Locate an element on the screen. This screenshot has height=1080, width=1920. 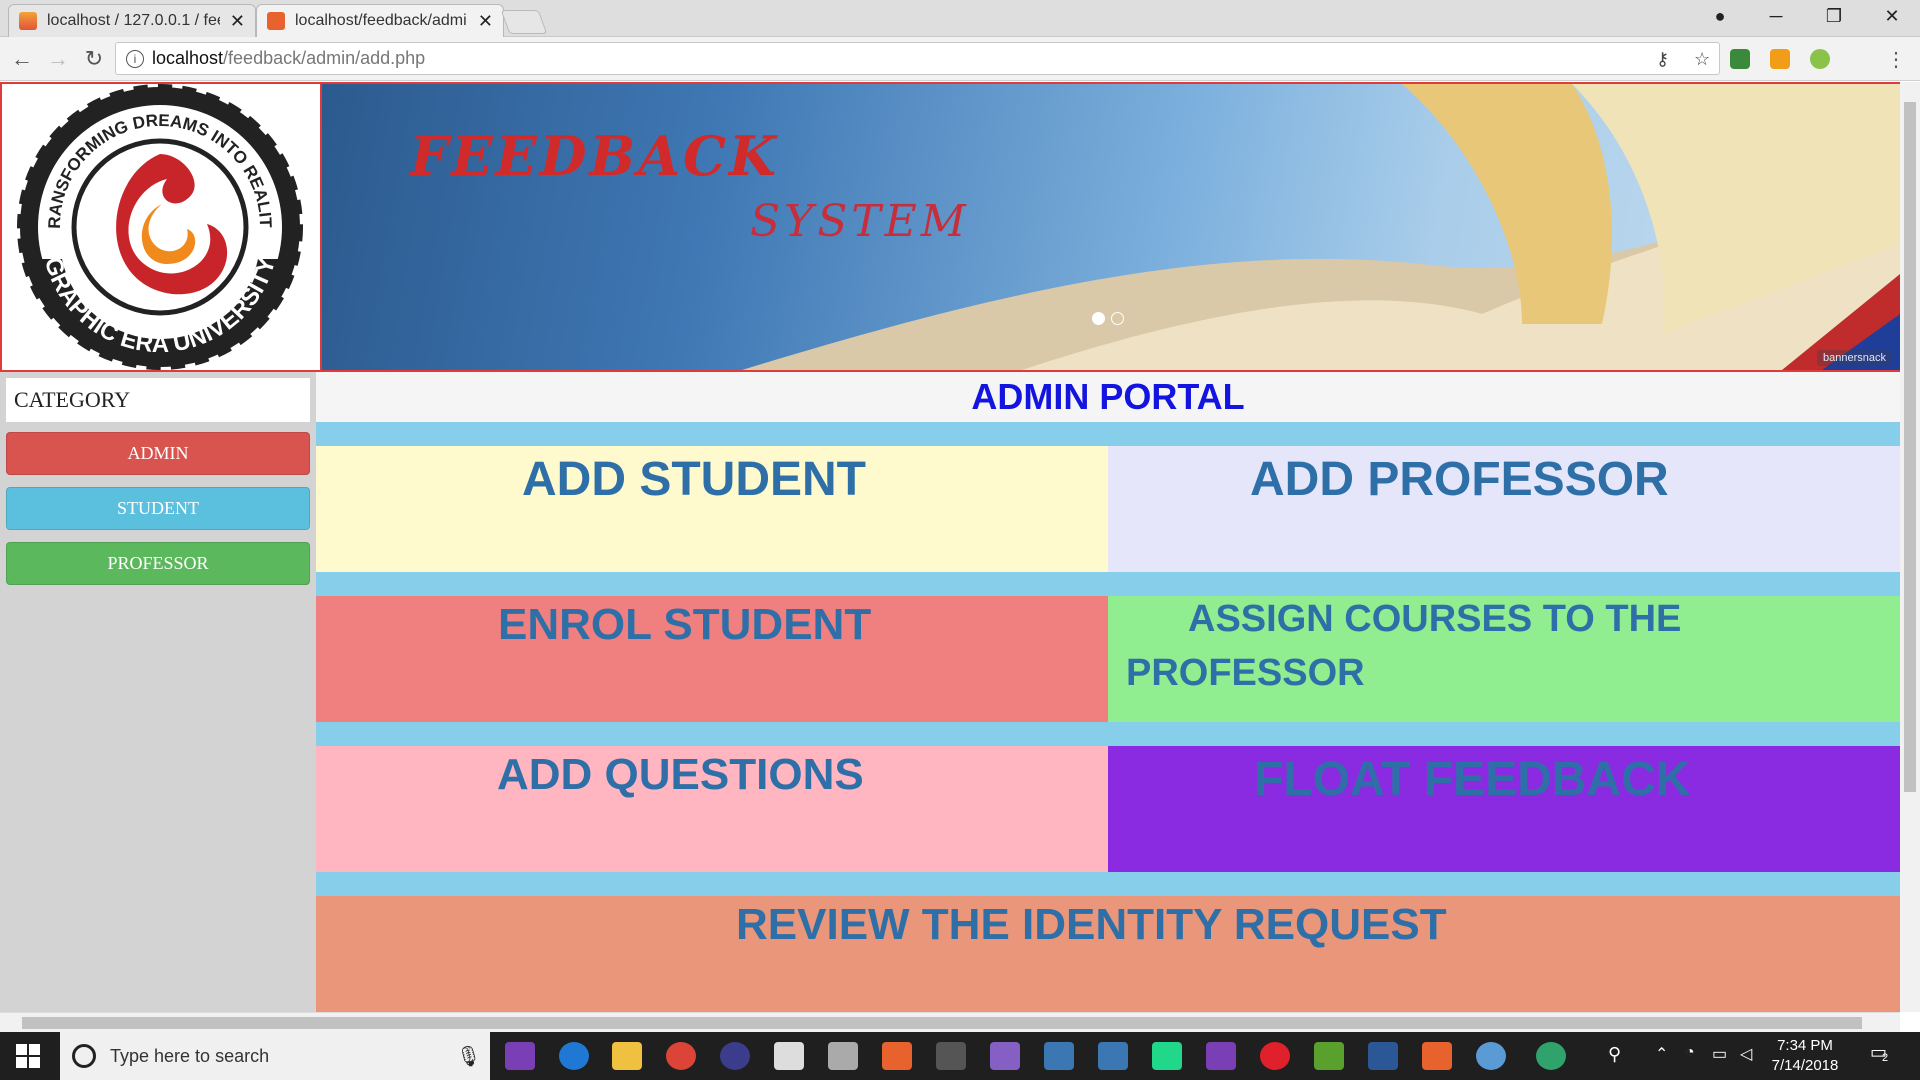
clock-date: 7/14/2018 is located at coordinates (1805, 1065).